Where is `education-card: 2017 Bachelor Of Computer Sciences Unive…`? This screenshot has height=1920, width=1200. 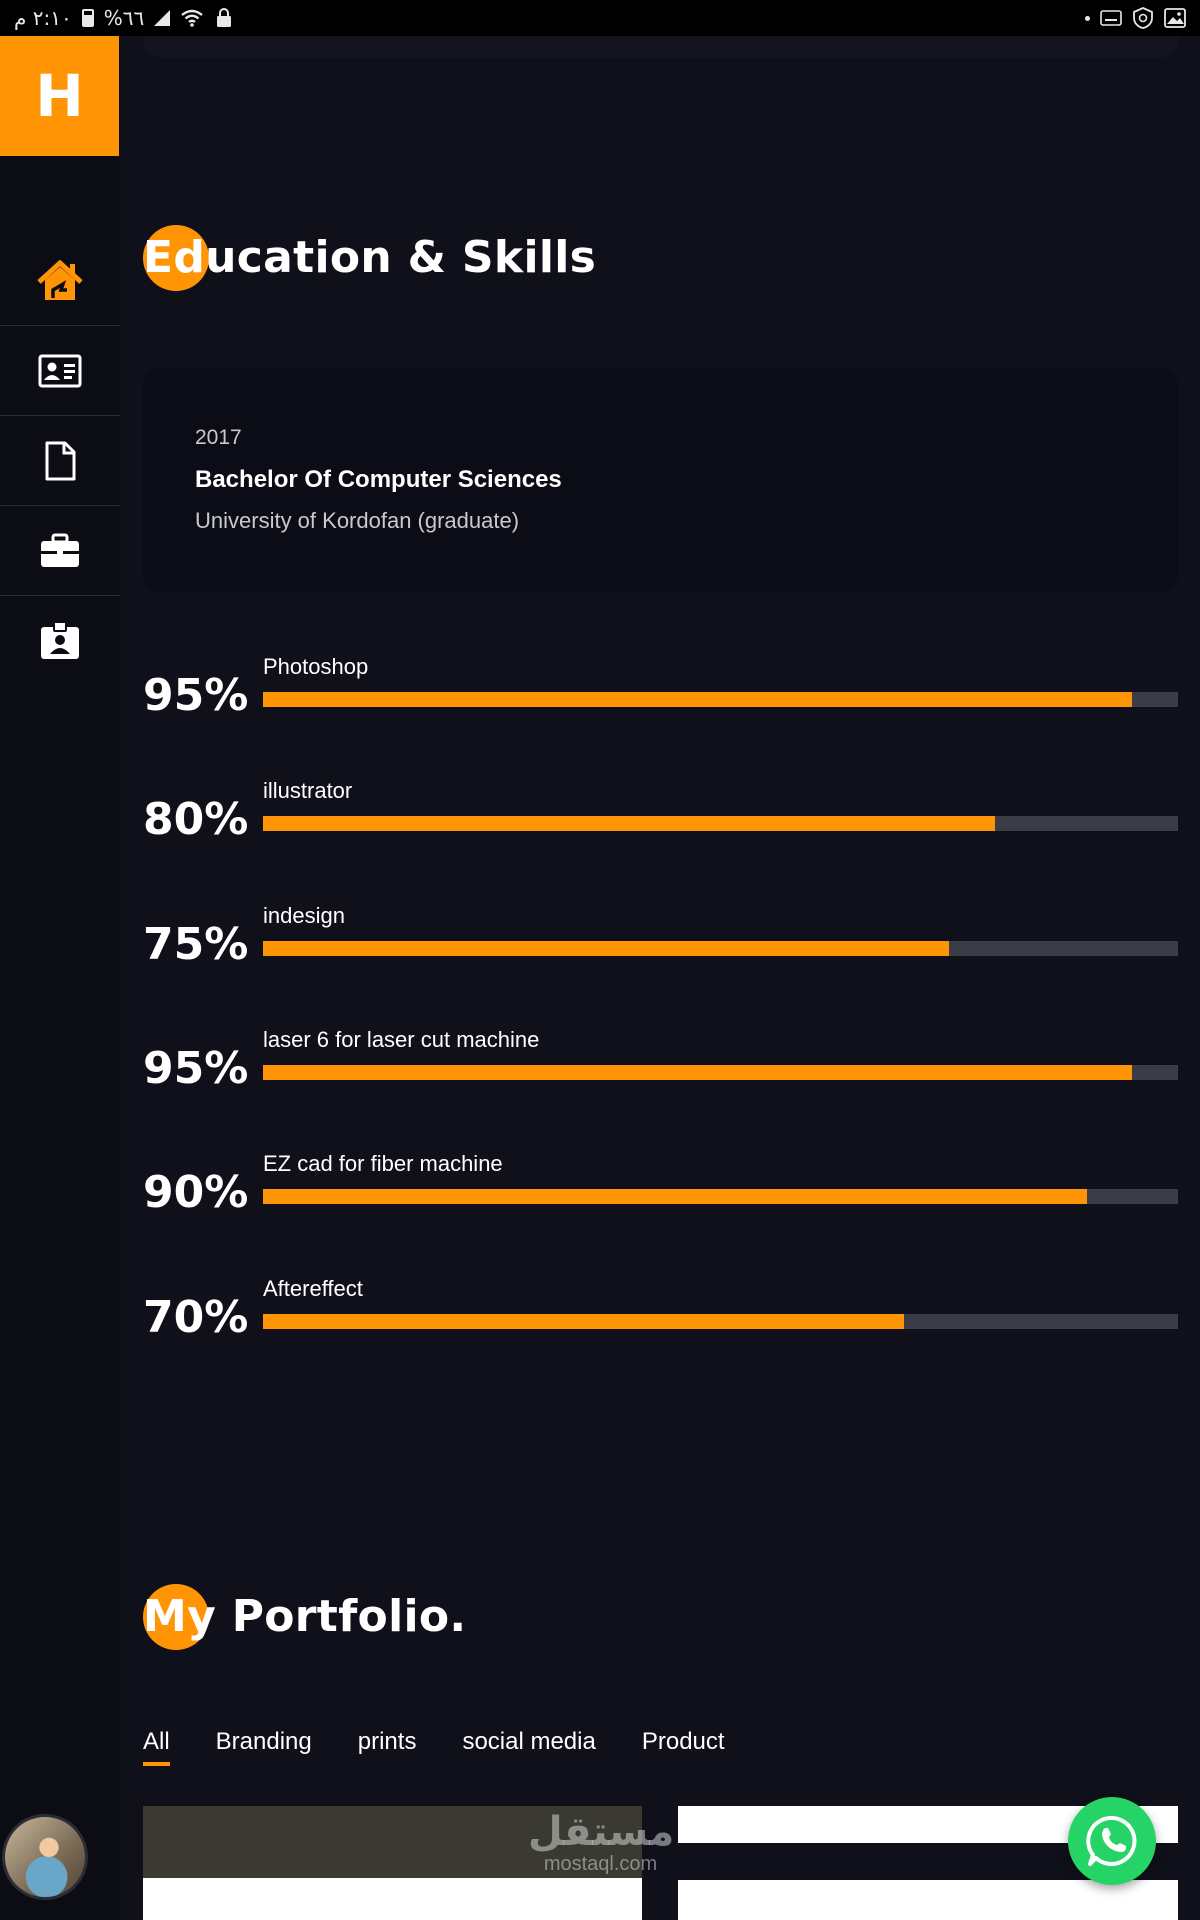
education-card: 2017 Bachelor Of Computer Sciences Unive… is located at coordinates (660, 480).